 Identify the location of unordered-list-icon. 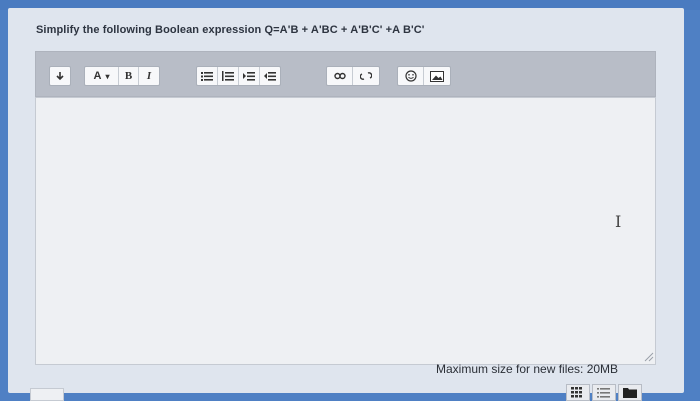
(207, 76).